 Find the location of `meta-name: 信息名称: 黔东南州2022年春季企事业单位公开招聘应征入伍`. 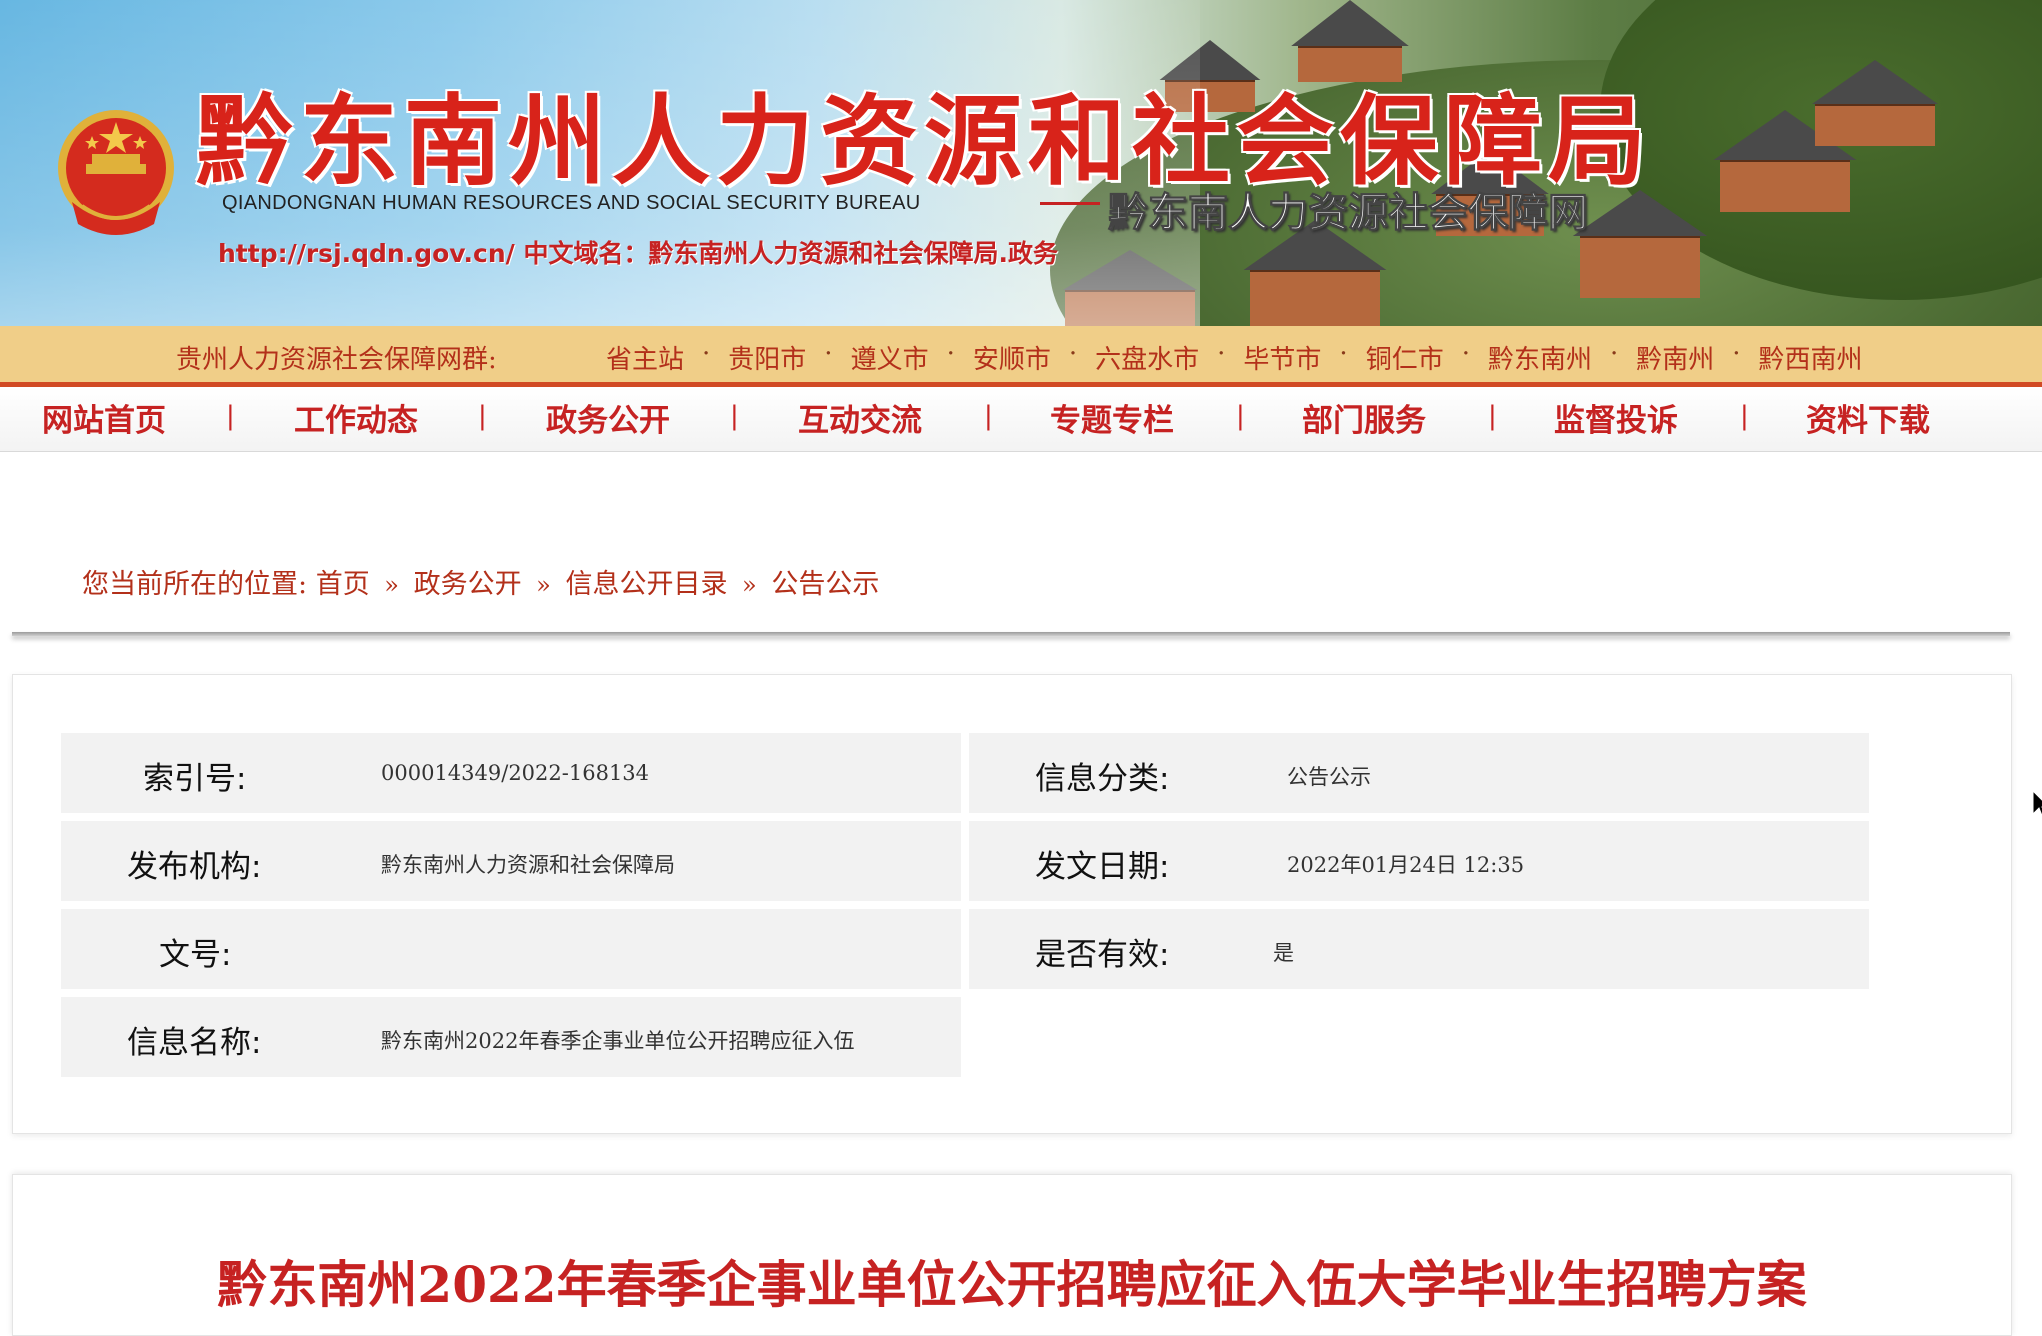

meta-name: 信息名称: 黔东南州2022年春季企事业单位公开招聘应征入伍 is located at coordinates (511, 1037).